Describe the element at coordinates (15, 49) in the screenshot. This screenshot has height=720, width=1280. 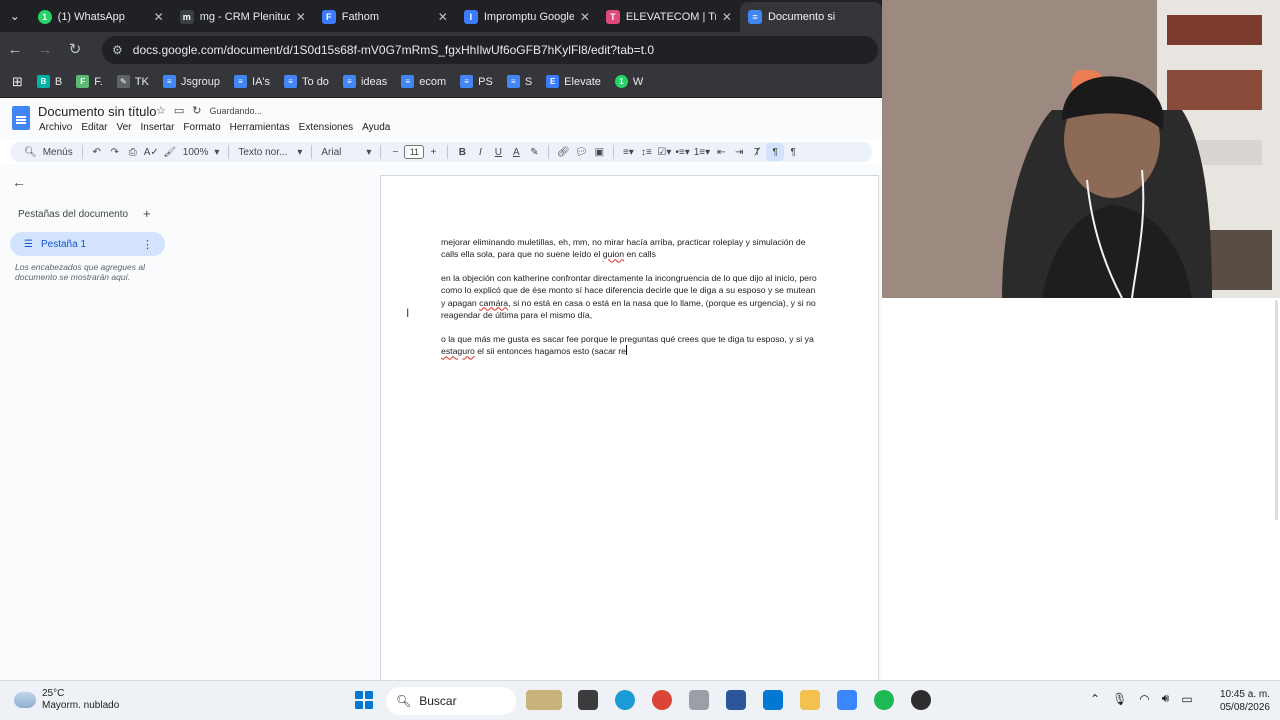
I see `back-button: ←` at that location.